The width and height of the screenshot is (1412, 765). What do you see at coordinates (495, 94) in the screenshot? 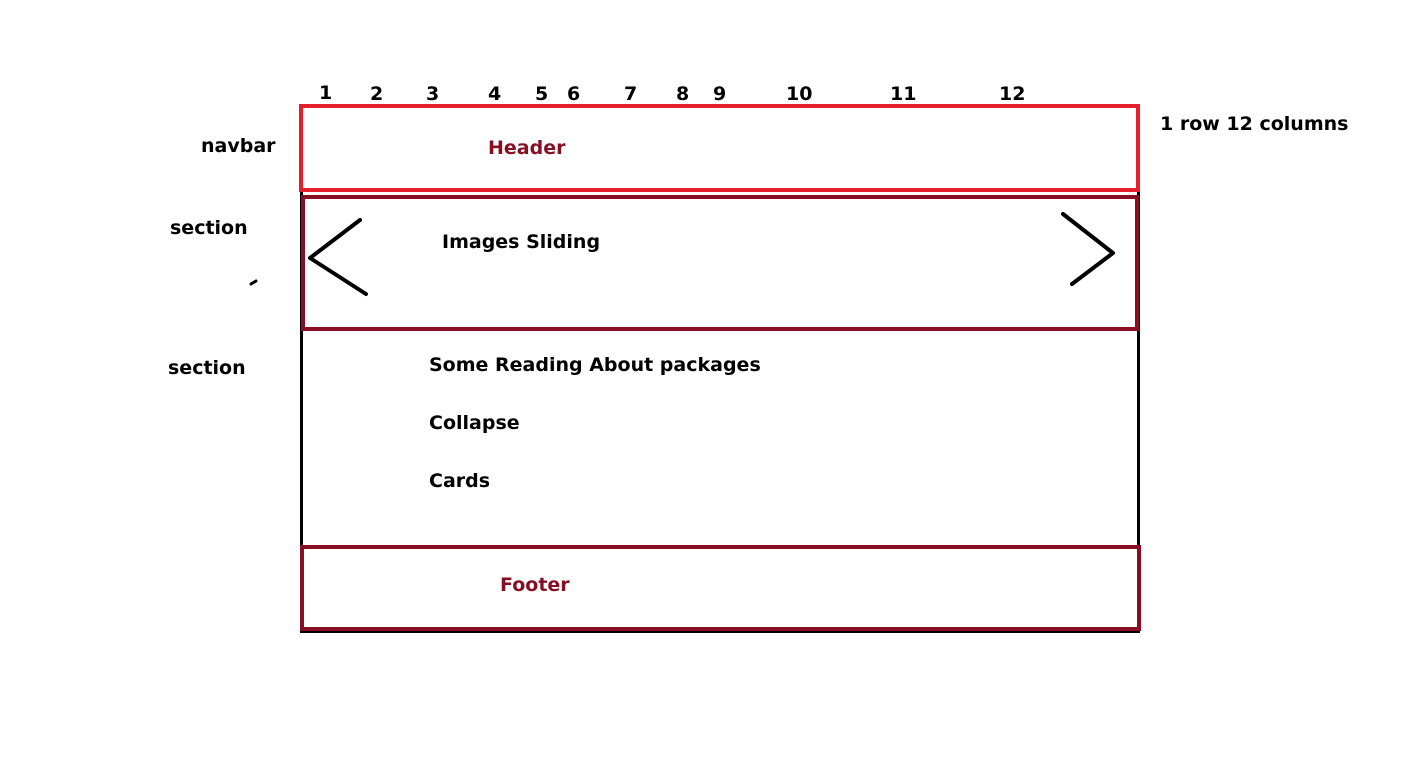
I see `column-number: 4` at bounding box center [495, 94].